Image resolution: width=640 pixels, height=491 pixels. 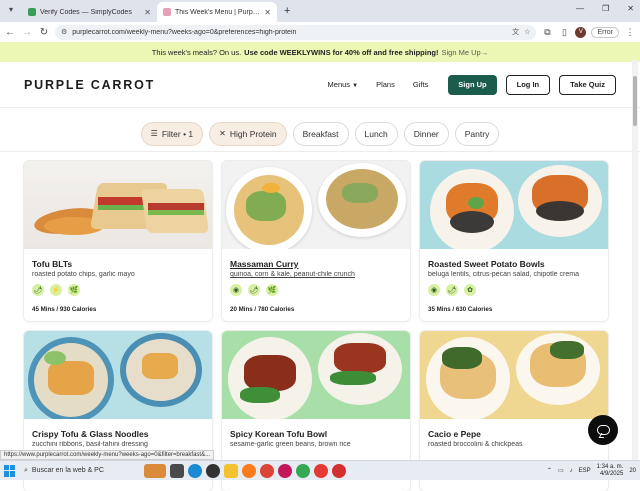 What do you see at coordinates (376, 133) in the screenshot?
I see `chip-lunch: Lunch` at bounding box center [376, 133].